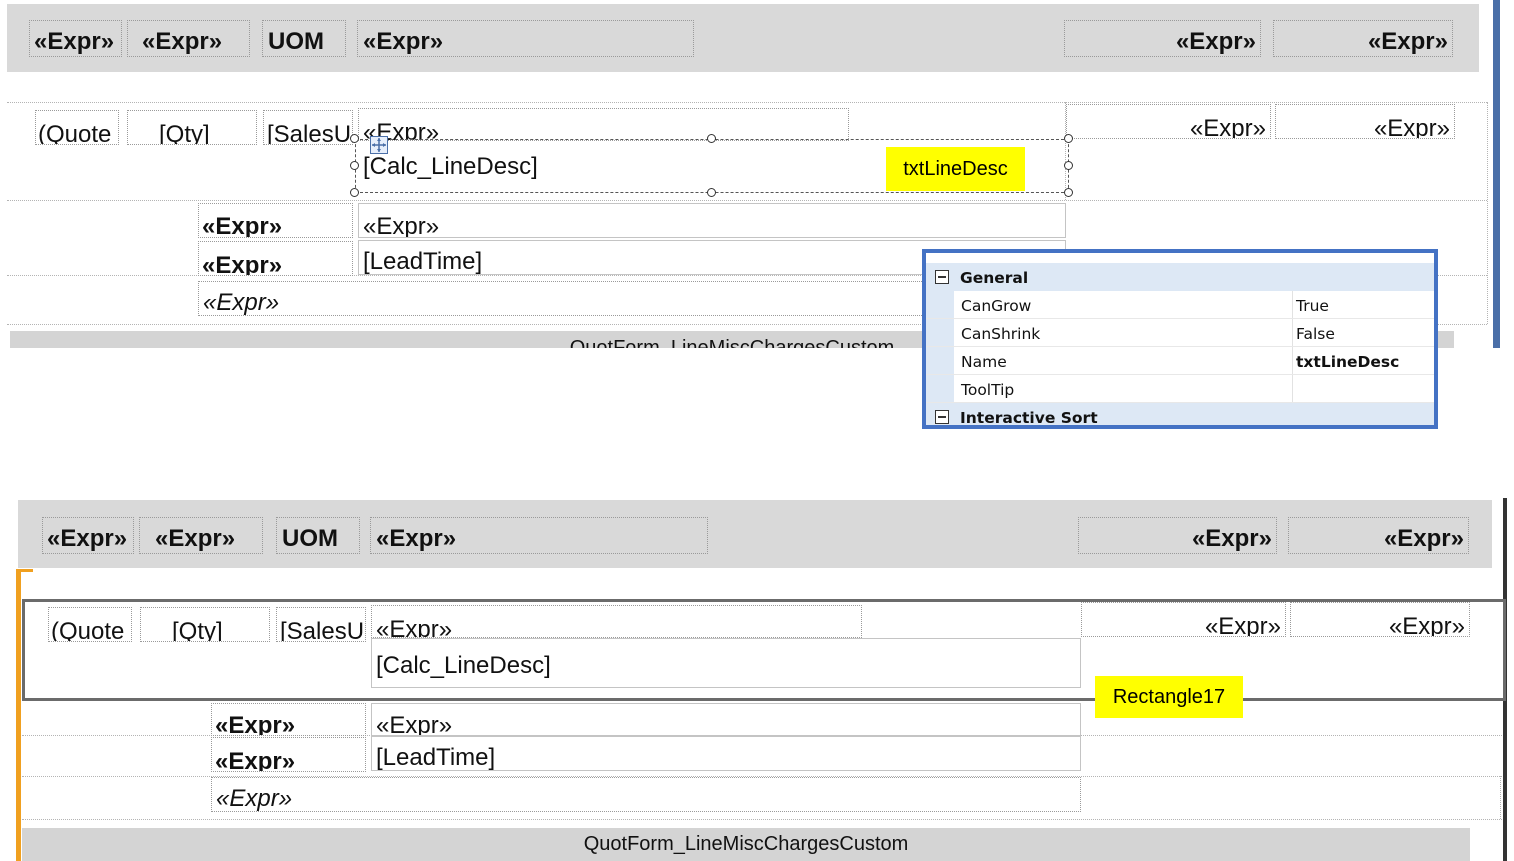 The height and width of the screenshot is (861, 1514). Describe the element at coordinates (984, 362) in the screenshot. I see `cell-text: Name` at that location.